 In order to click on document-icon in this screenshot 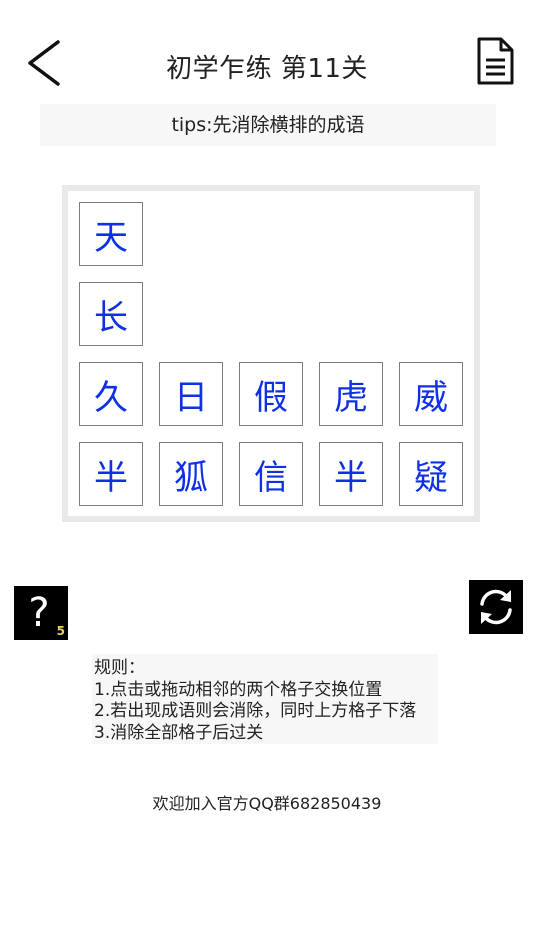, I will do `click(495, 61)`.